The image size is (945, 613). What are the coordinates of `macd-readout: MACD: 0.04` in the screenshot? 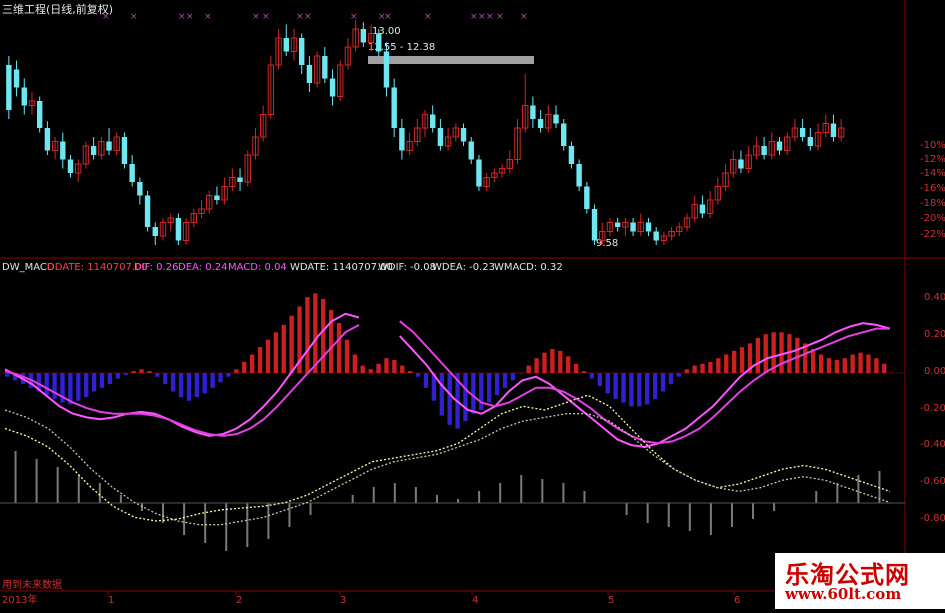 It's located at (257, 267).